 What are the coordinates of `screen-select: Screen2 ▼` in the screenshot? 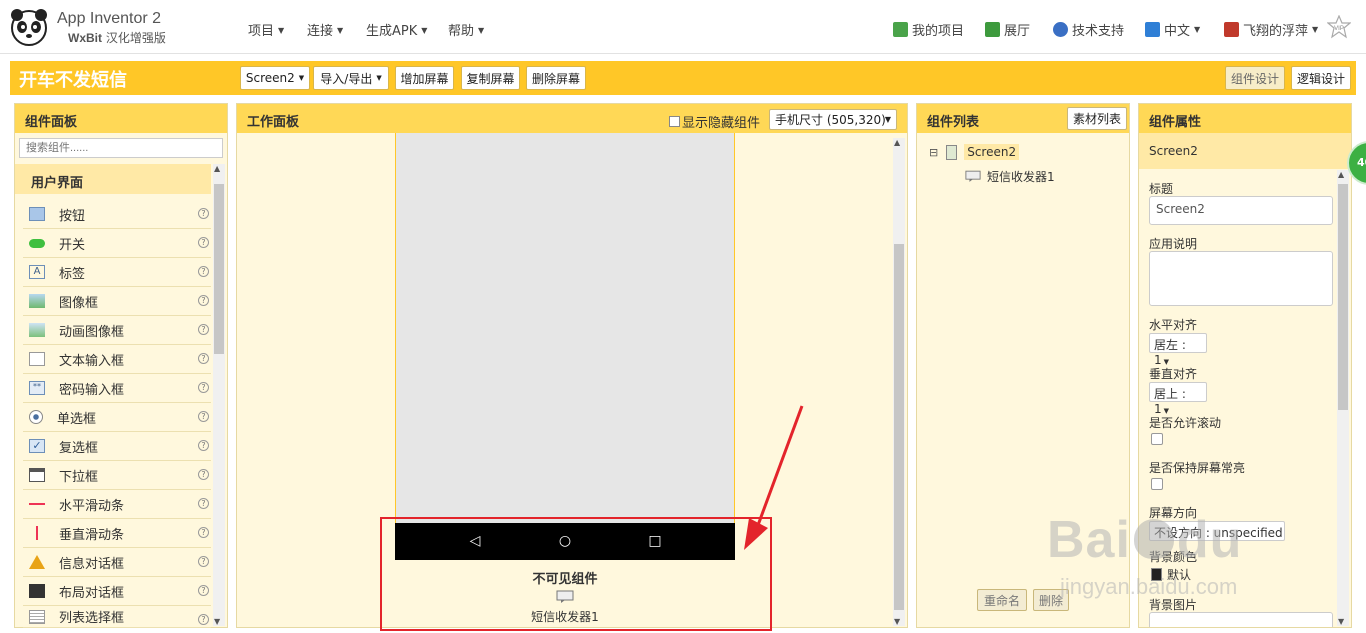 It's located at (275, 78).